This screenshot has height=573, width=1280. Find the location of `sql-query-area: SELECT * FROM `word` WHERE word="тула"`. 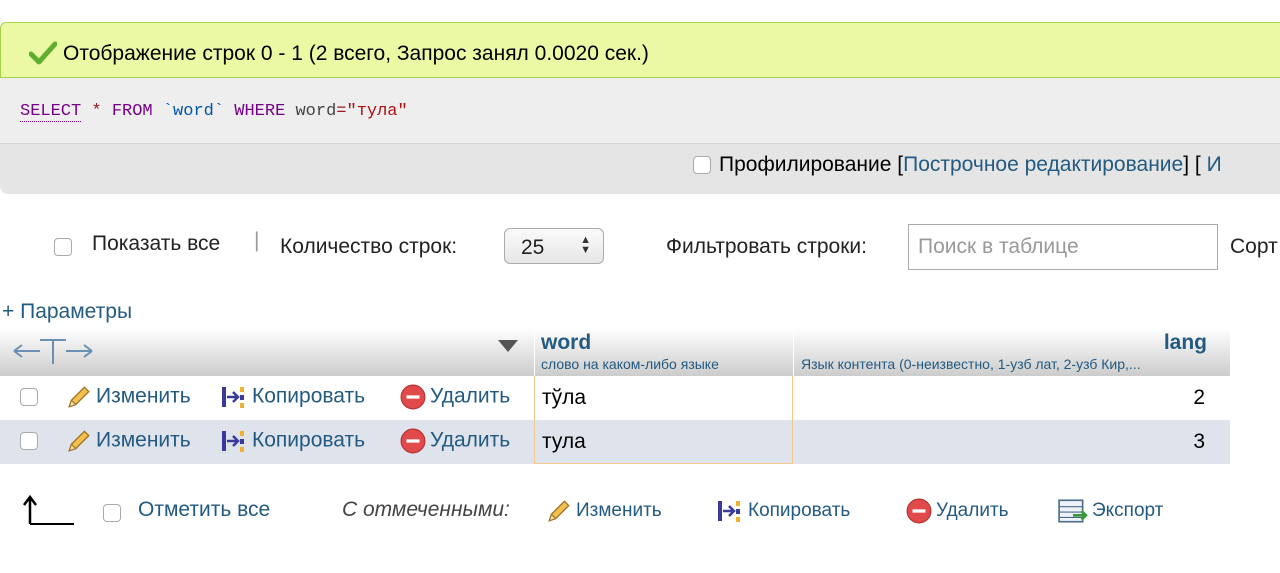

sql-query-area: SELECT * FROM `word` WHERE word="тула" is located at coordinates (640, 111).